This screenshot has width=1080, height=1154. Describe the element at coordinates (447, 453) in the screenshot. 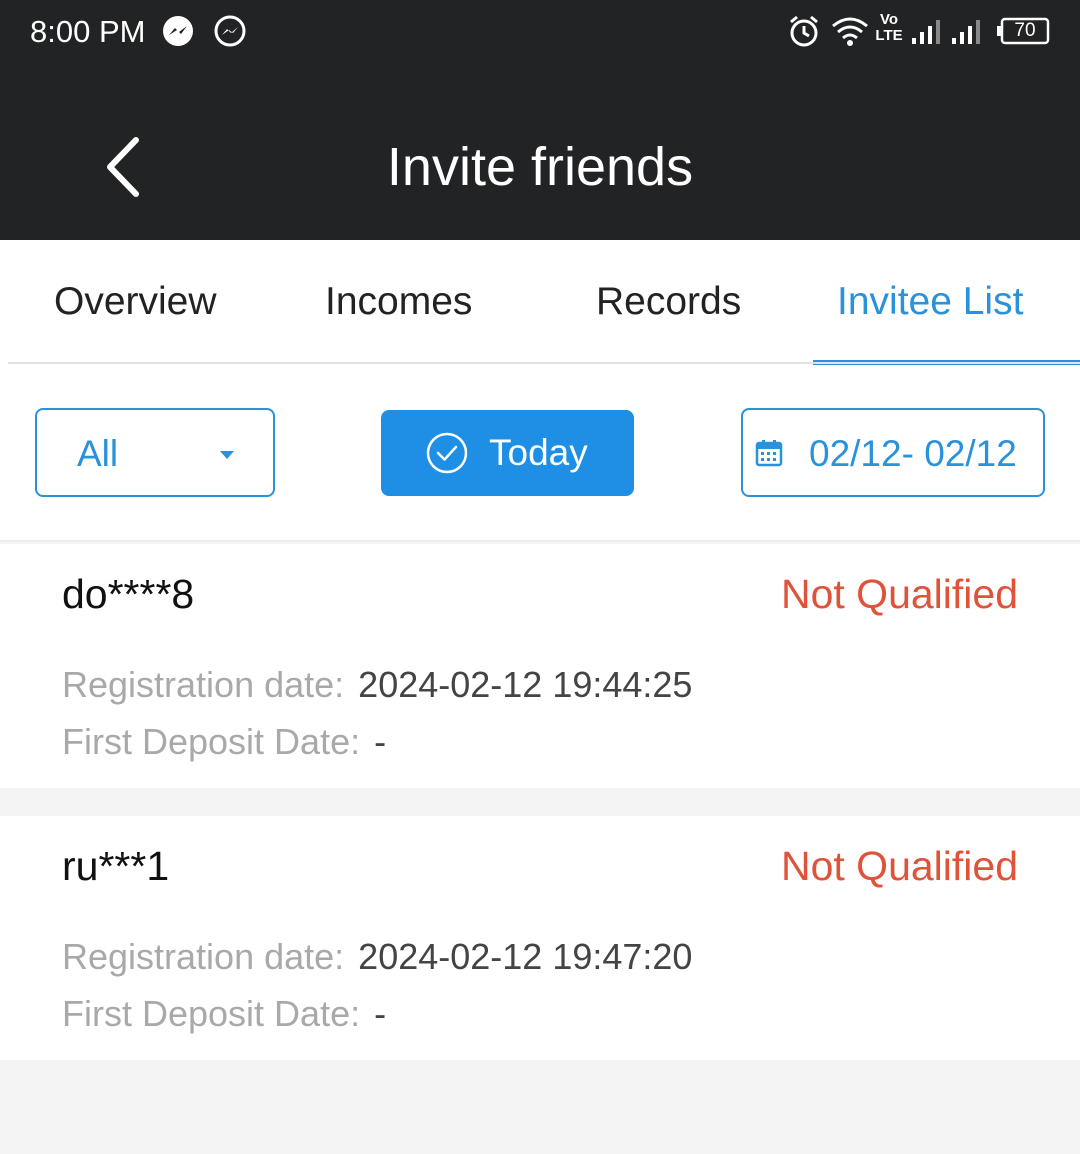

I see `check-circle-icon` at that location.